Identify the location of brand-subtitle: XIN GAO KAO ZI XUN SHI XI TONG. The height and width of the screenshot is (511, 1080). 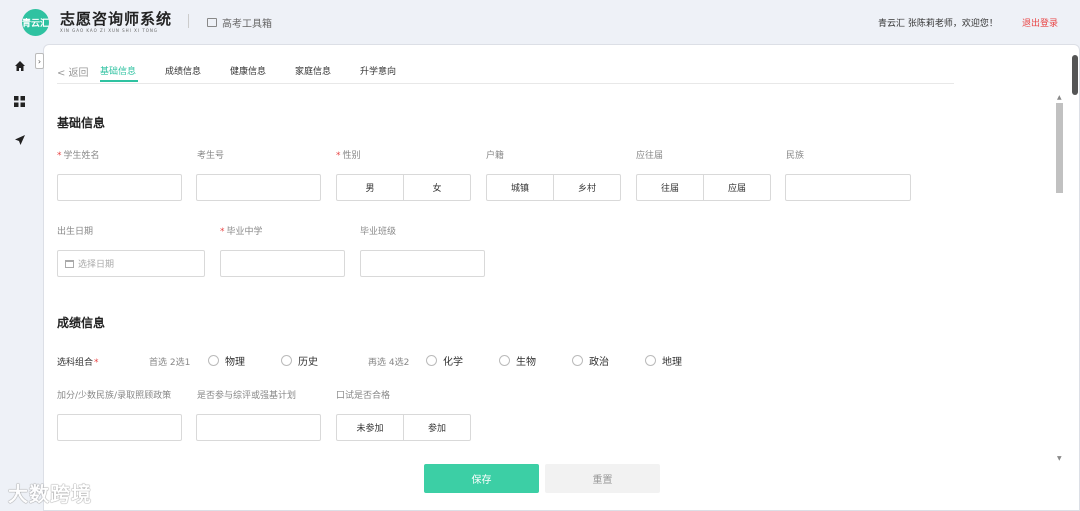
(109, 30).